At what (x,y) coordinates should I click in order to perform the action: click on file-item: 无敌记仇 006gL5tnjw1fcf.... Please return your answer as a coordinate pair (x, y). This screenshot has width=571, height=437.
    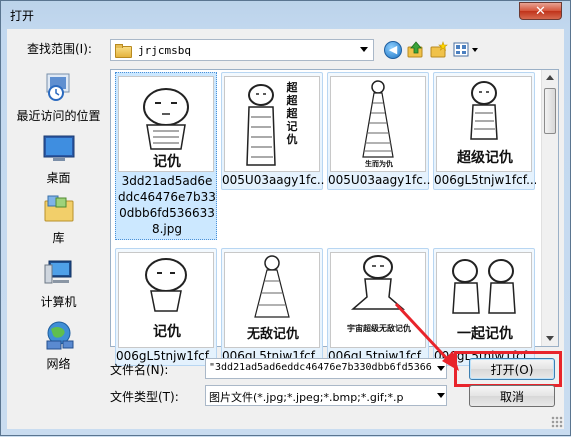
    Looking at the image, I should click on (272, 307).